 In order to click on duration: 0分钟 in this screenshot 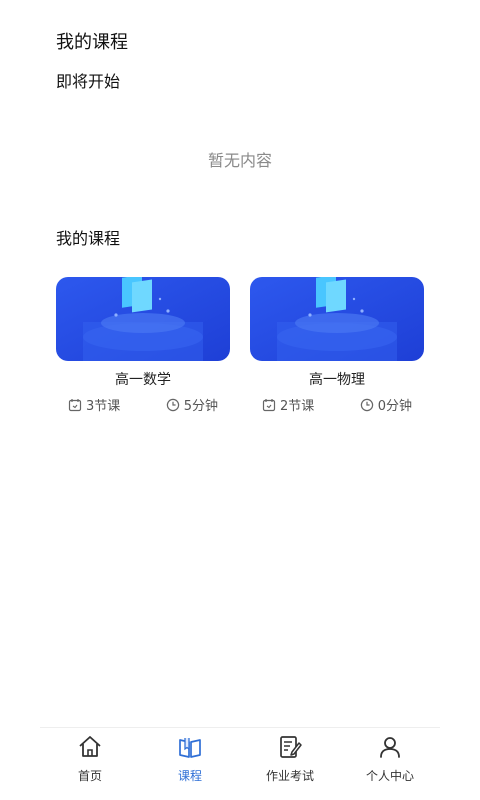, I will do `click(394, 406)`.